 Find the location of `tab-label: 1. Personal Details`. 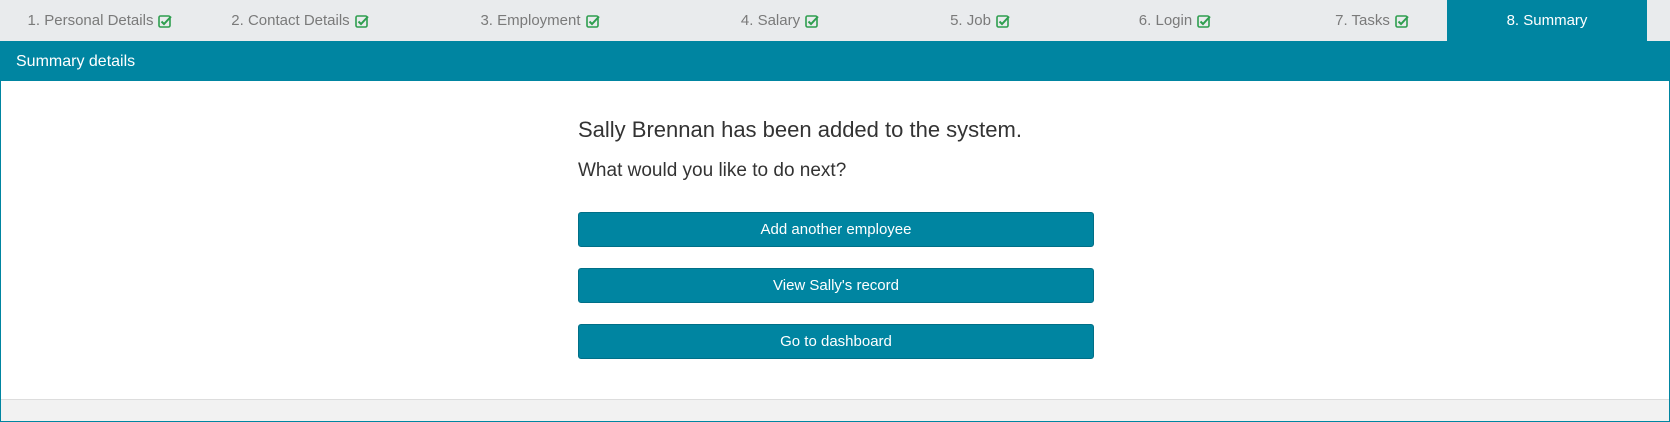

tab-label: 1. Personal Details is located at coordinates (90, 20).